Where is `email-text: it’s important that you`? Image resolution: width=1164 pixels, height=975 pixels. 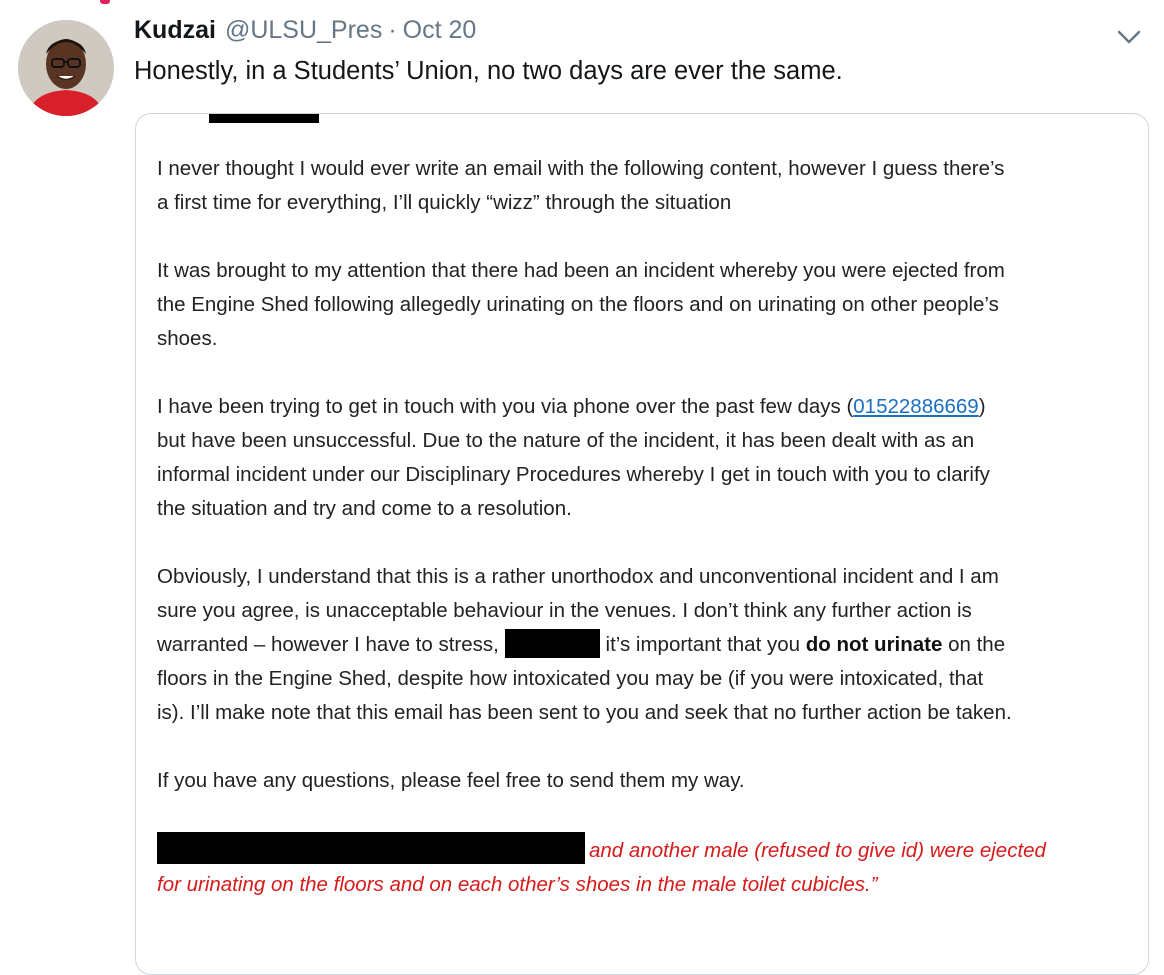 email-text: it’s important that you is located at coordinates (703, 644).